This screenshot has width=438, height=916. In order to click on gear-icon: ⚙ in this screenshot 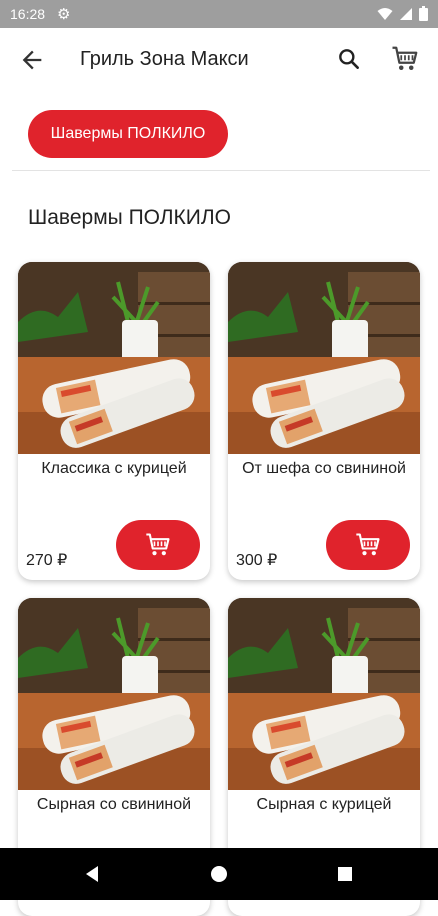, I will do `click(64, 14)`.